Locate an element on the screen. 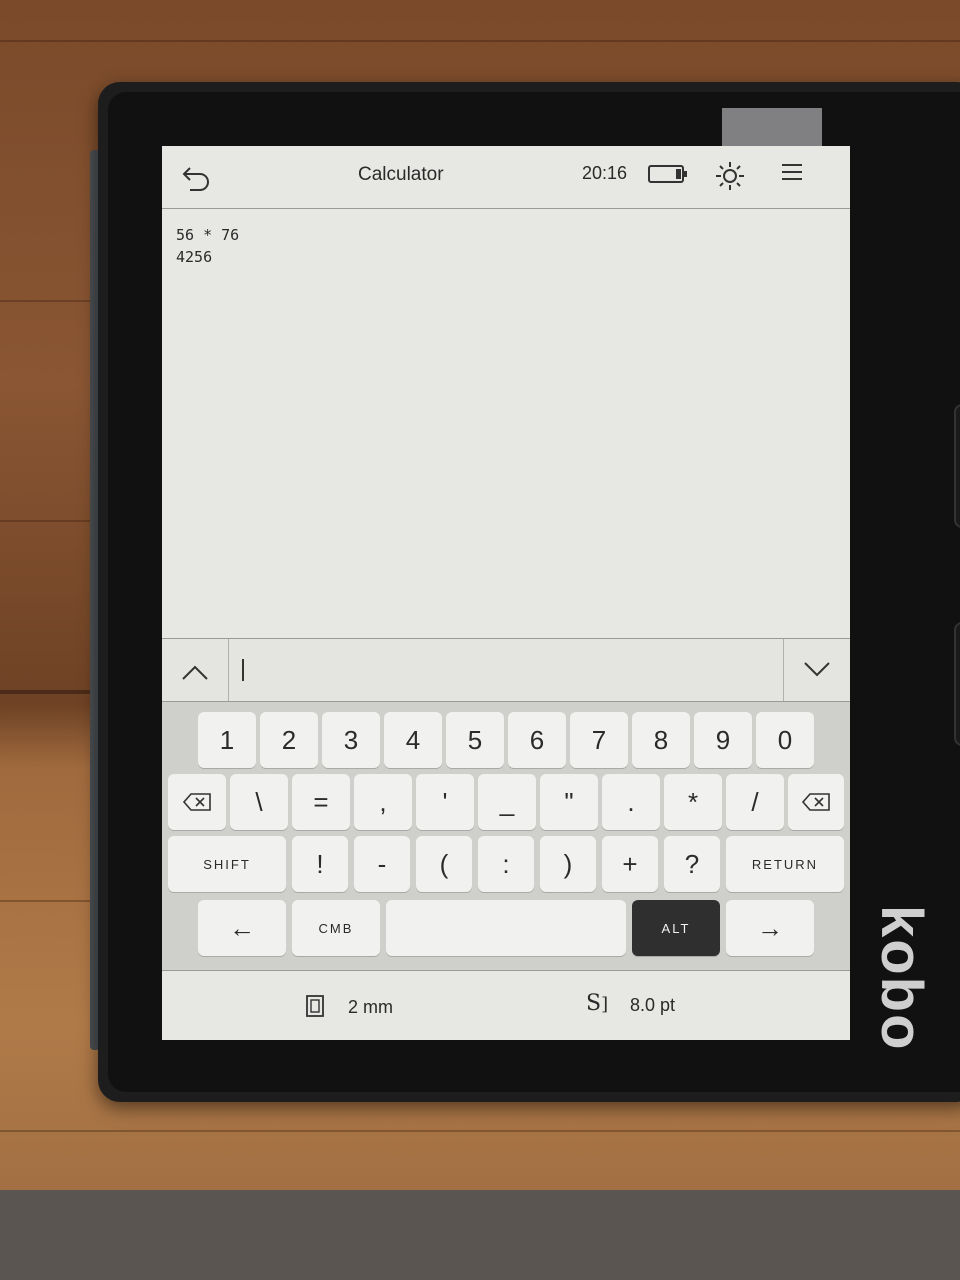  chevron-down-icon is located at coordinates (817, 669).